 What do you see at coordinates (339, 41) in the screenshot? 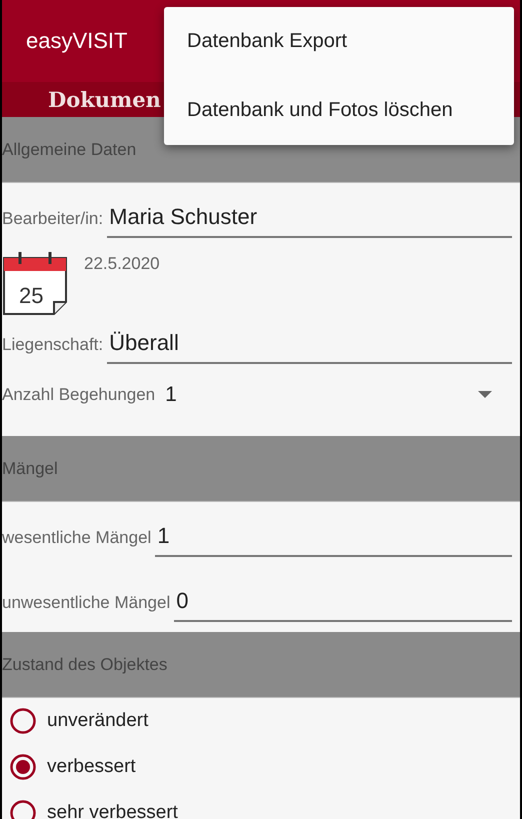
I see `menu-item: Datenbank Export` at bounding box center [339, 41].